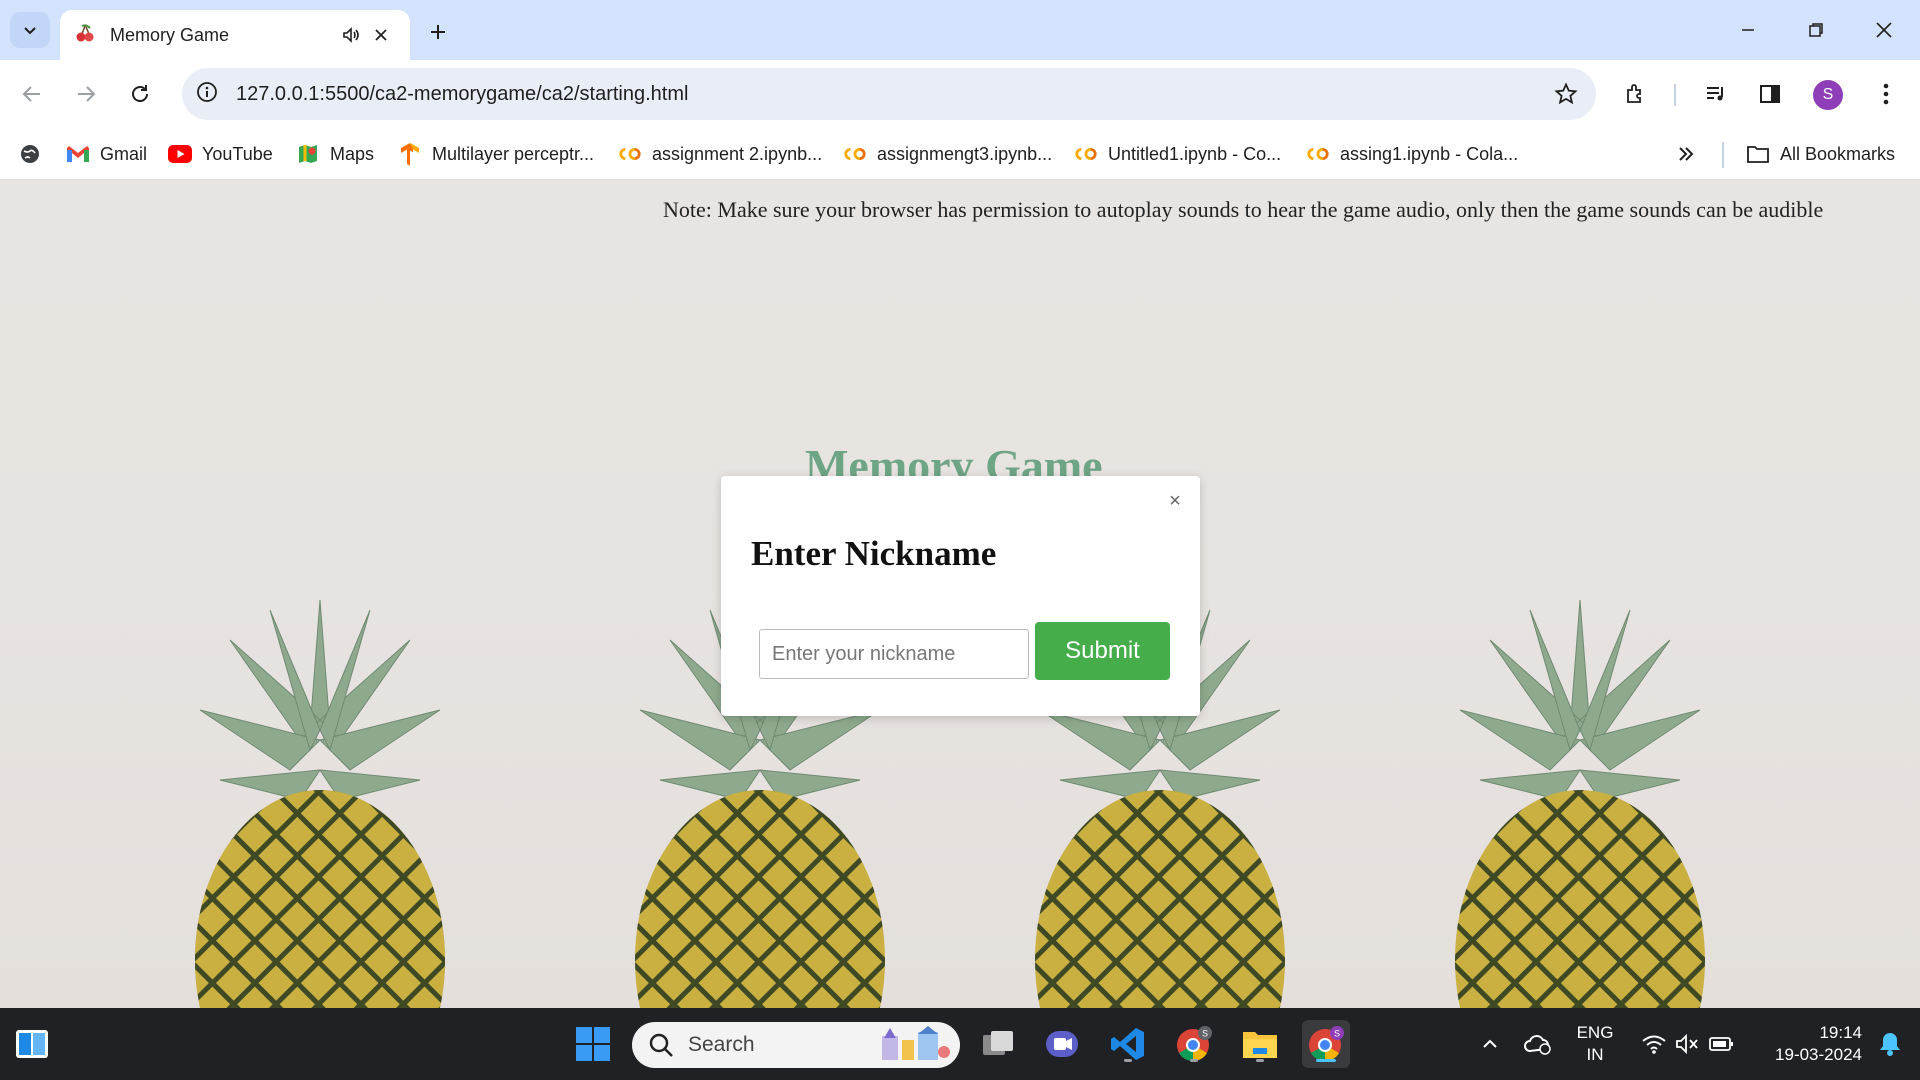 This screenshot has height=1080, width=1920. I want to click on bookmark-star-icon, so click(1566, 94).